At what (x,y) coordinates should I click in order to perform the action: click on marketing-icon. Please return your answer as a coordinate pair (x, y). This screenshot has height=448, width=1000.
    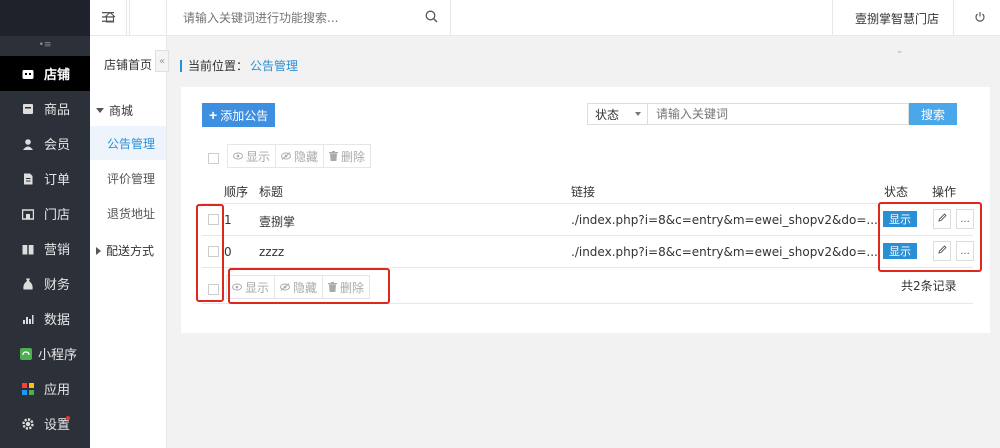
    Looking at the image, I should click on (28, 249).